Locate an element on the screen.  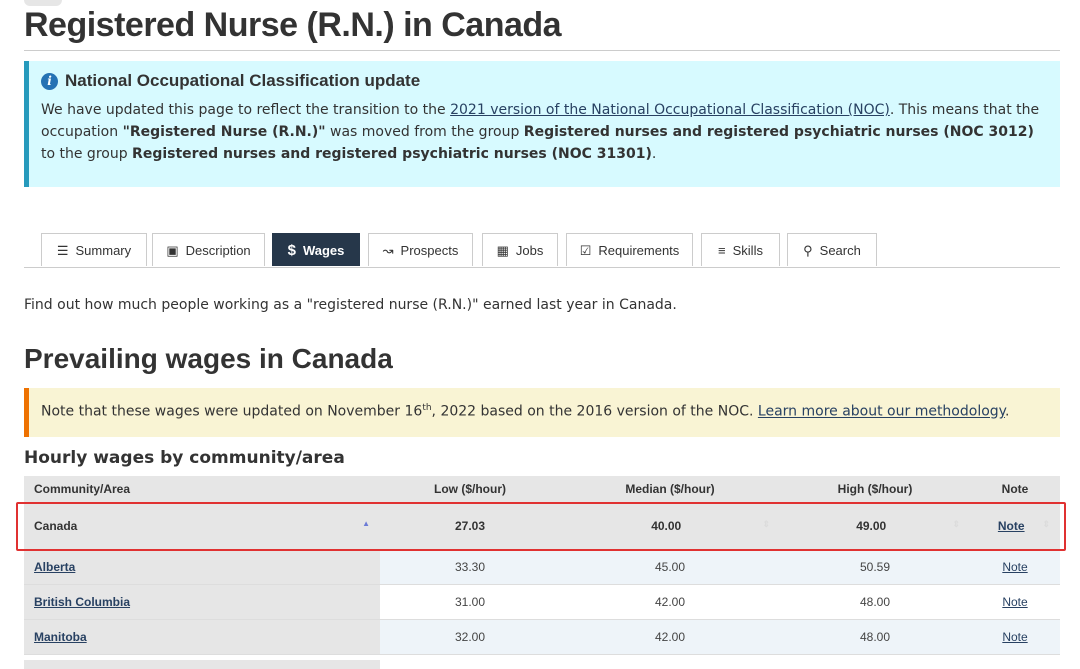
community-link: Alberta is located at coordinates (54, 567).